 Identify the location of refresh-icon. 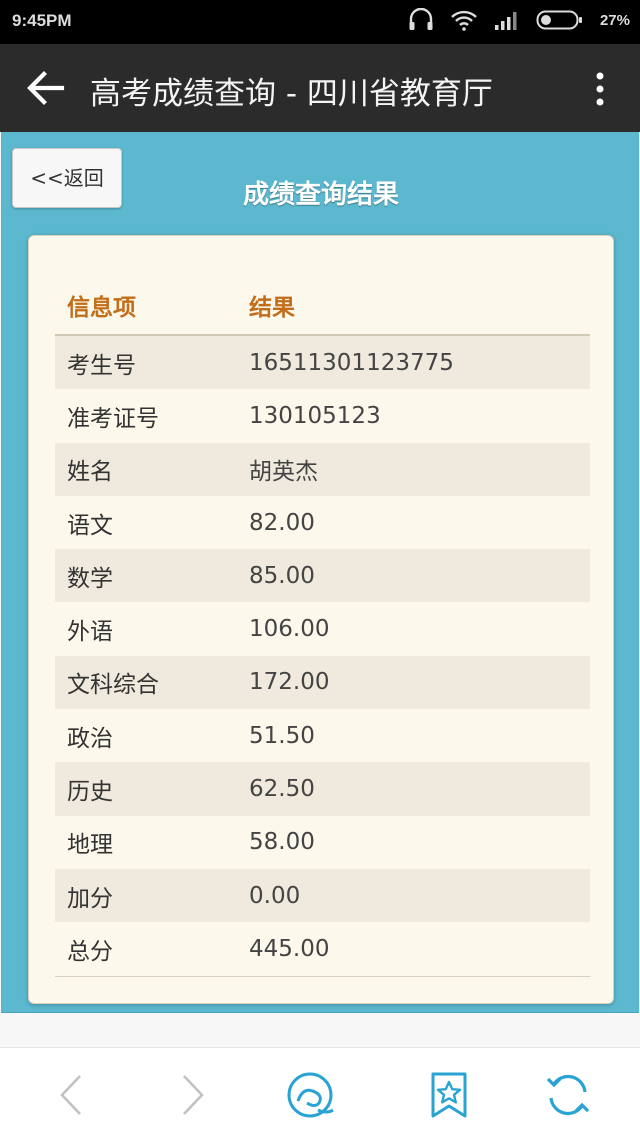
(568, 1095).